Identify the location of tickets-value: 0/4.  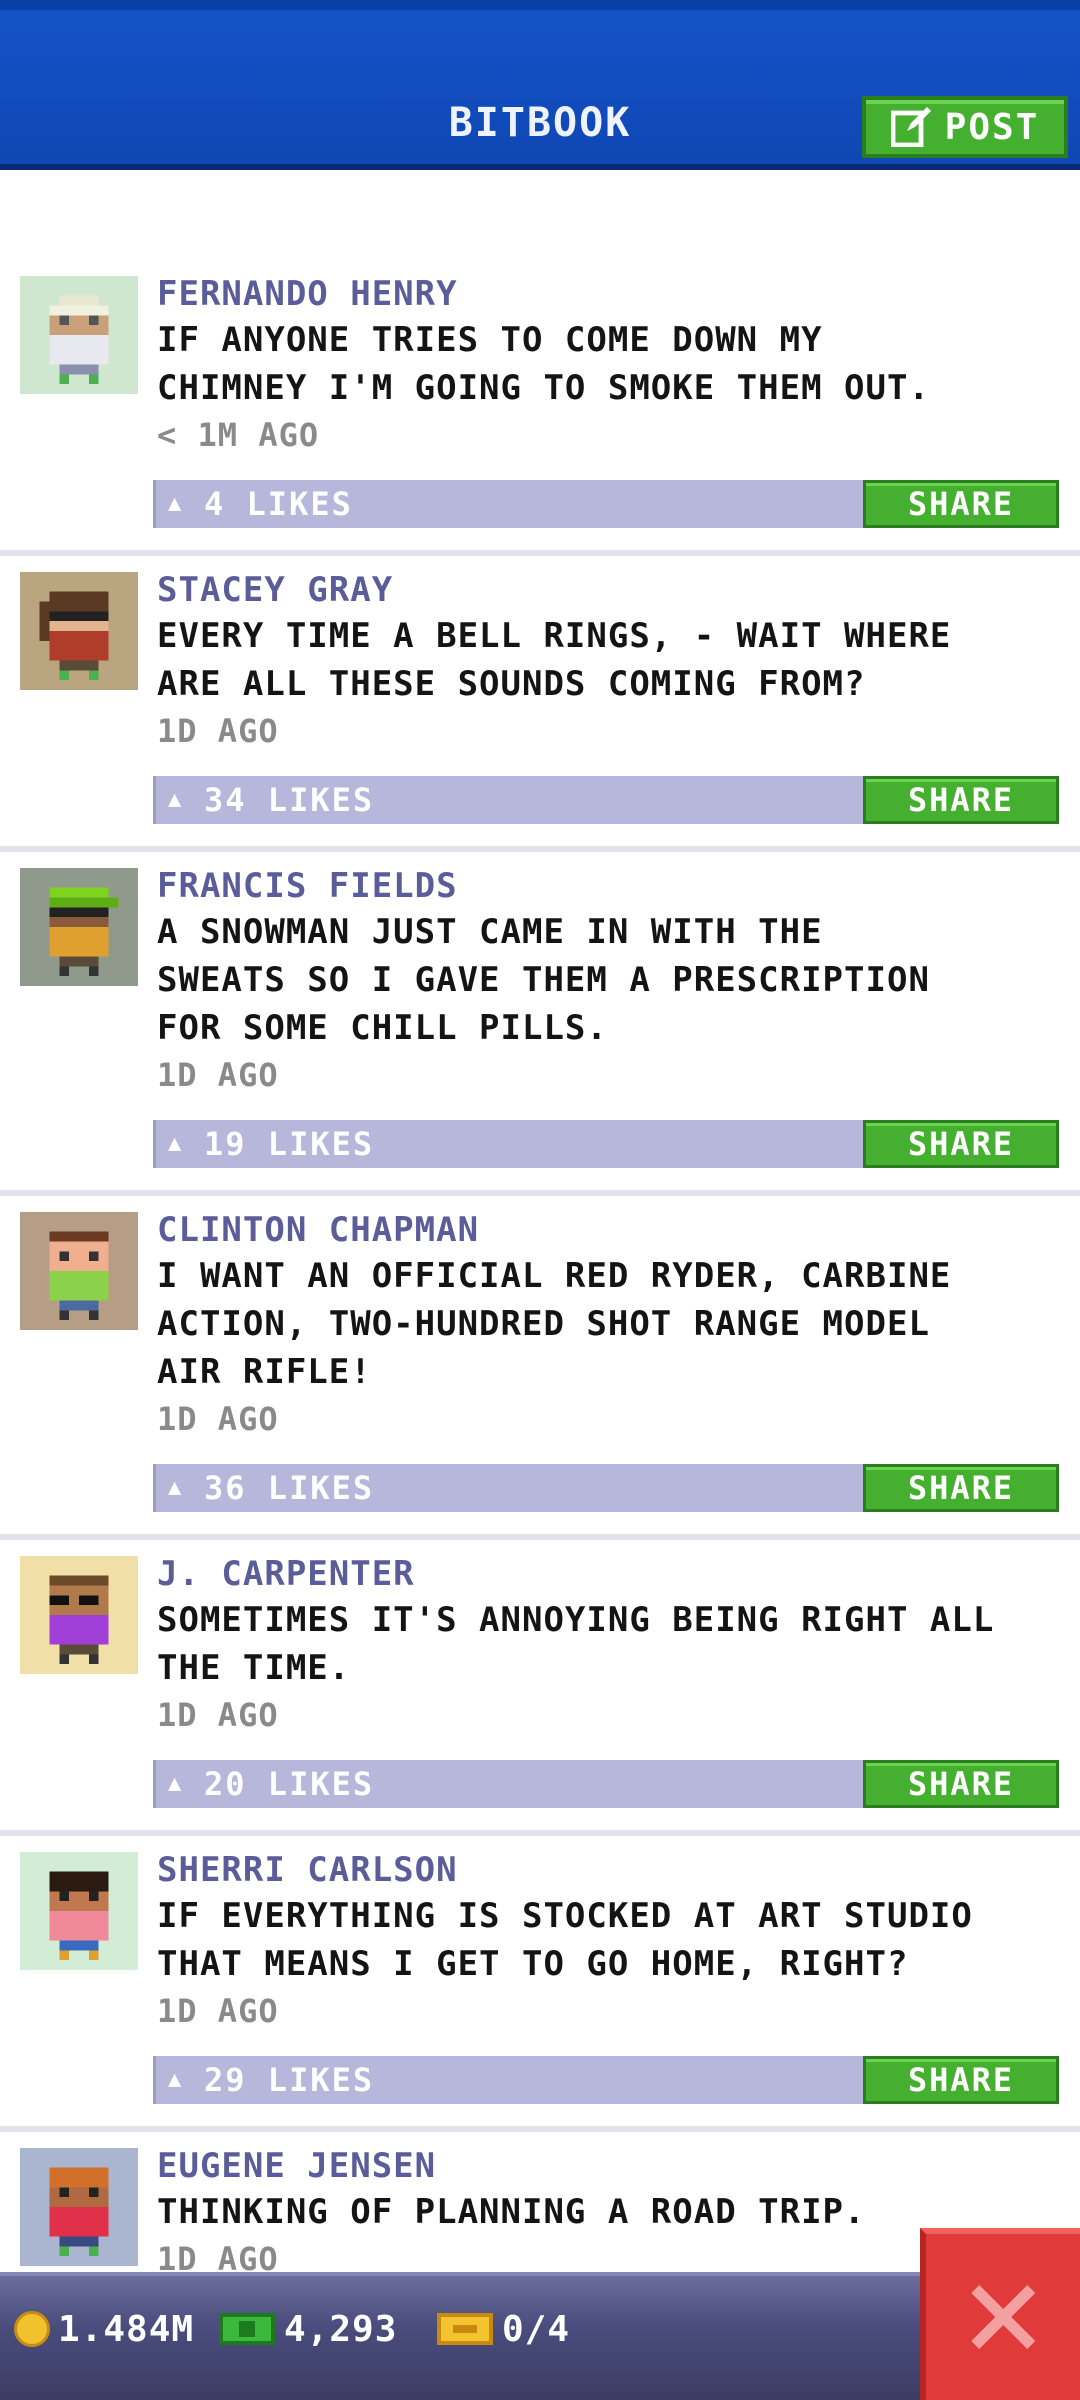
(536, 2329).